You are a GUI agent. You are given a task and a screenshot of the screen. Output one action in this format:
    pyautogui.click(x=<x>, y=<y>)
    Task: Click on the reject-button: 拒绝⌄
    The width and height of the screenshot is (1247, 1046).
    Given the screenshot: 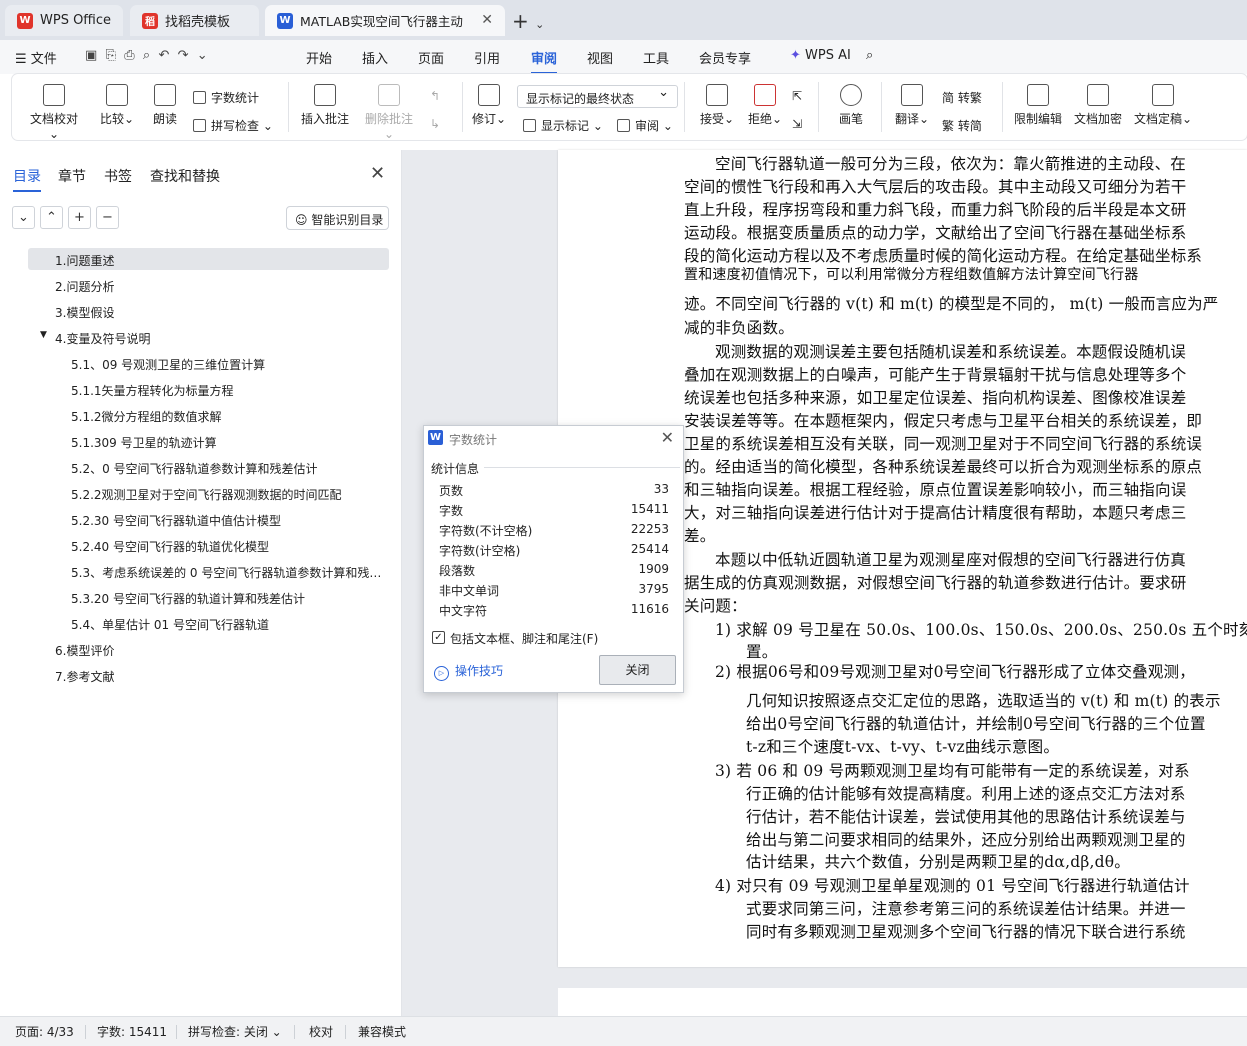 What is the action you would take?
    pyautogui.click(x=765, y=105)
    